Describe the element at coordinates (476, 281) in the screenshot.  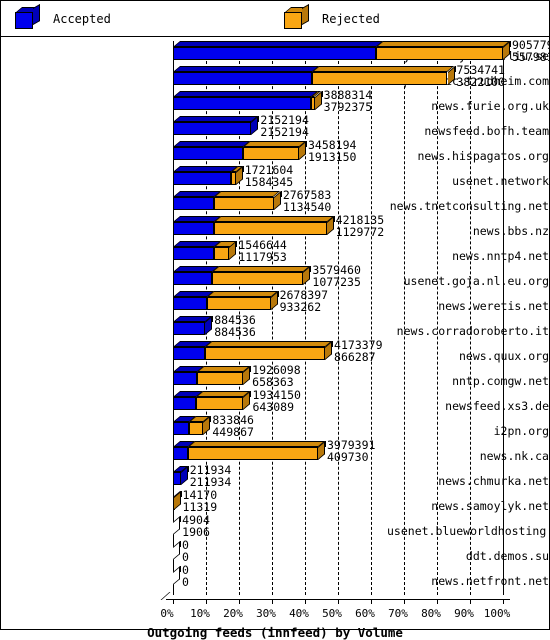
I see `category-label: usenet.goja.nl.eu.org` at that location.